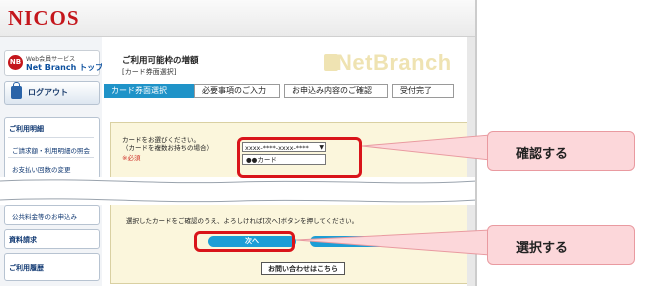  Describe the element at coordinates (150, 91) in the screenshot. I see `step-card-select: カード券面選択` at that location.